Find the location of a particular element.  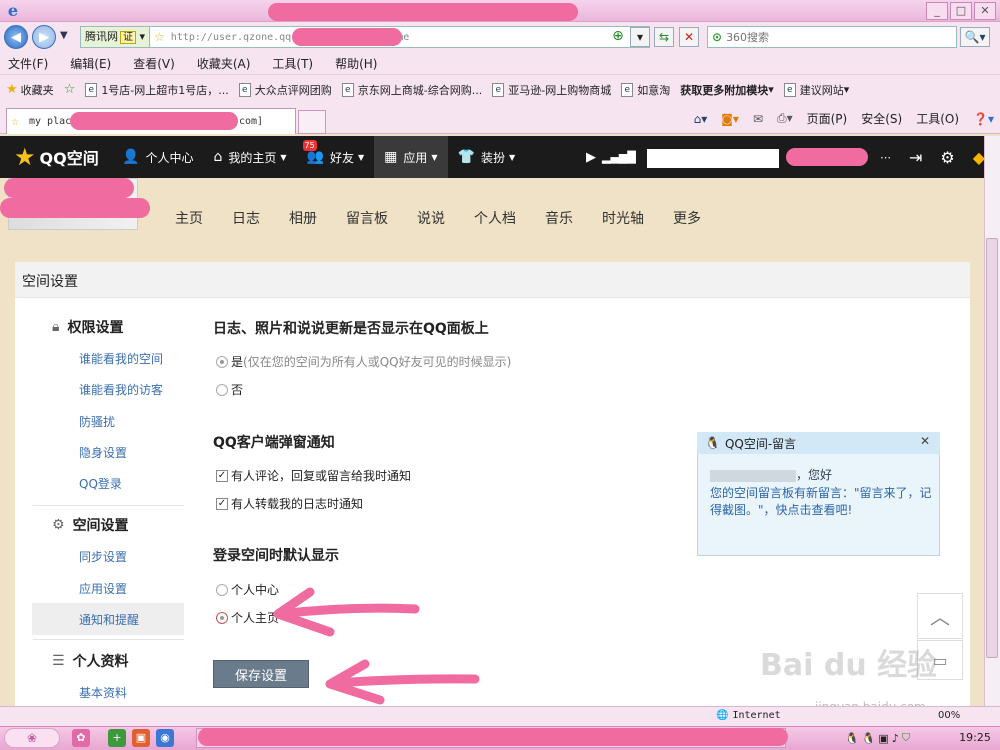

qzone-logo: ★ QQ空间 is located at coordinates (56, 157).